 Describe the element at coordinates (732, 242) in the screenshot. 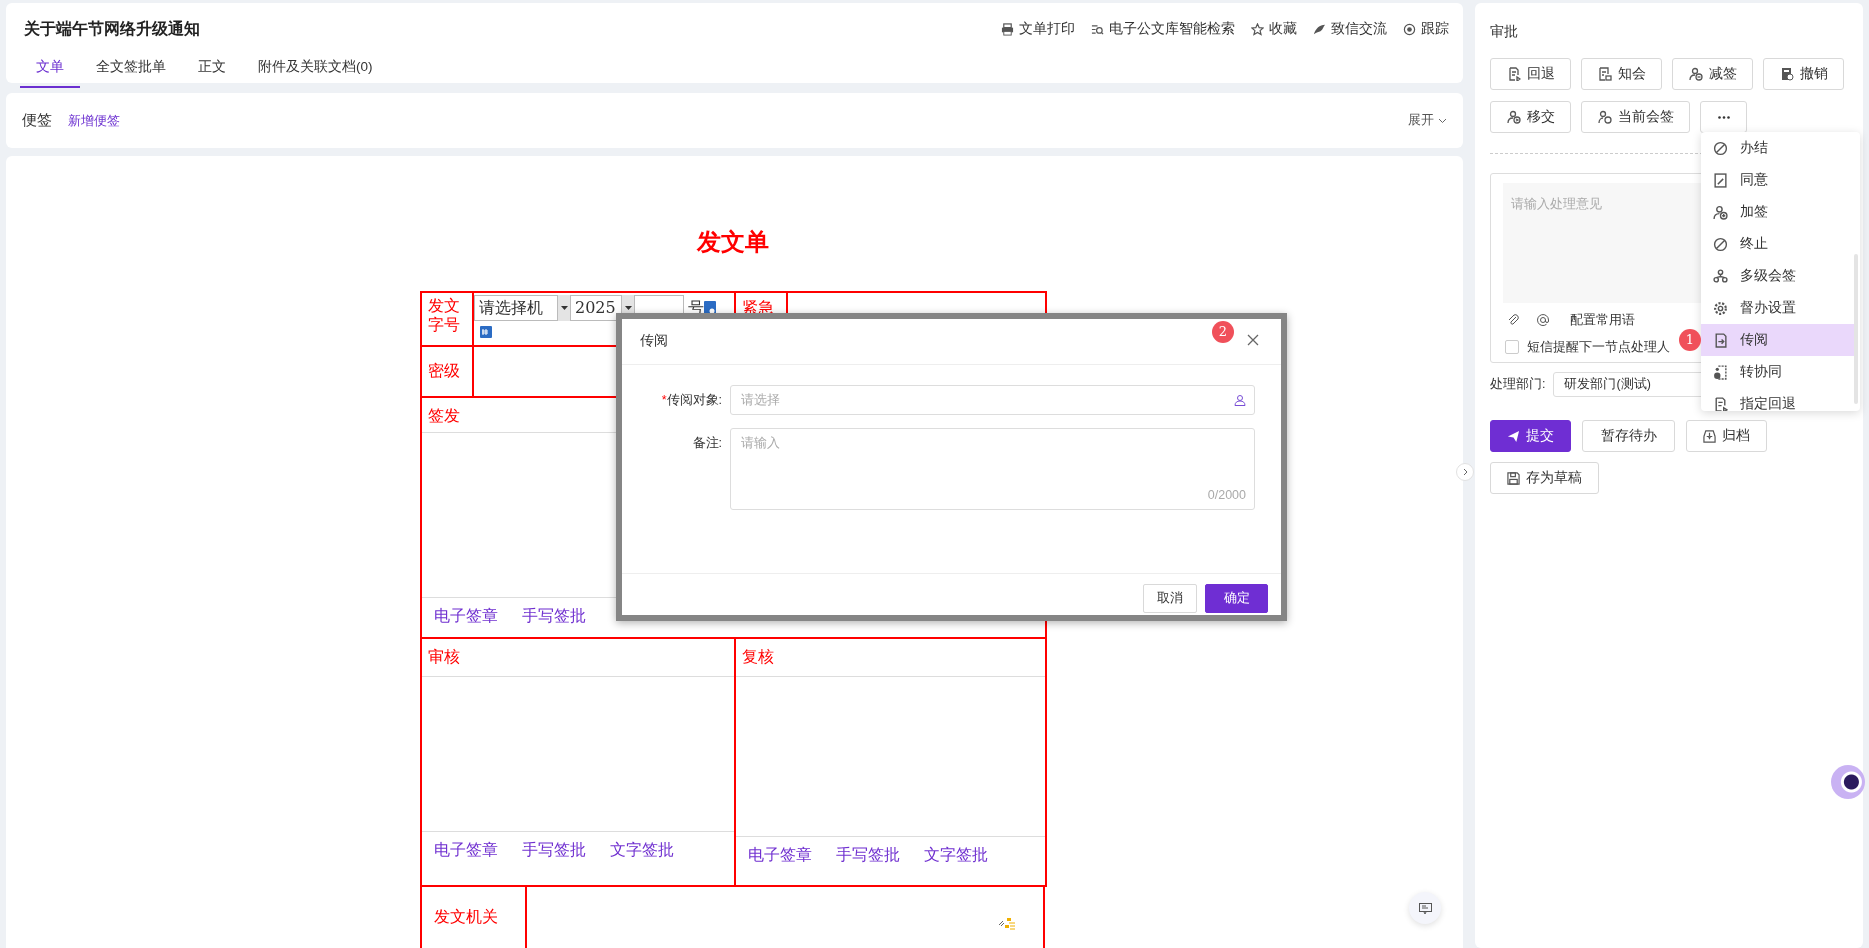

I see `form-title: 发文单` at that location.